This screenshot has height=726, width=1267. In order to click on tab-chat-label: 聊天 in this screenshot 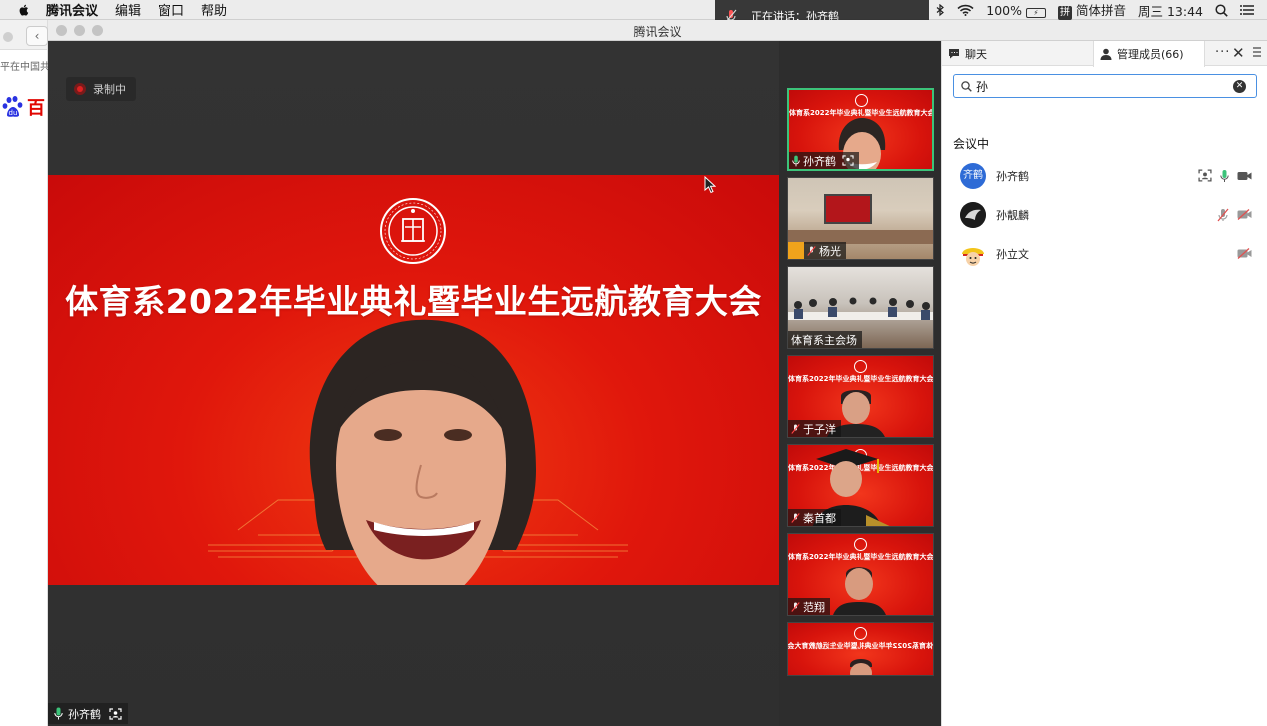, I will do `click(976, 54)`.